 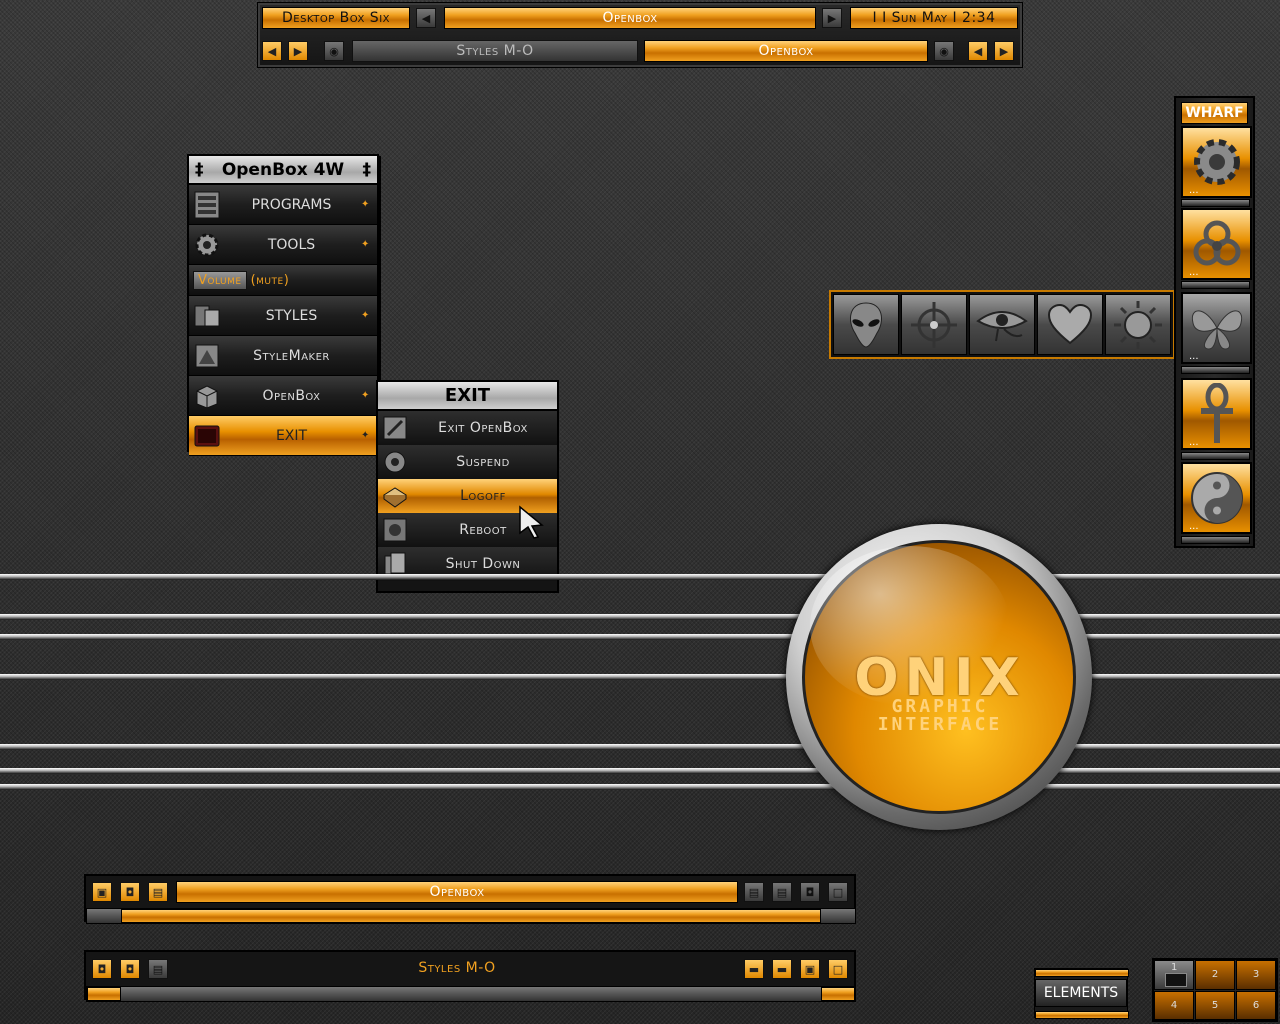 I want to click on maximize-button: ▣, so click(x=810, y=969).